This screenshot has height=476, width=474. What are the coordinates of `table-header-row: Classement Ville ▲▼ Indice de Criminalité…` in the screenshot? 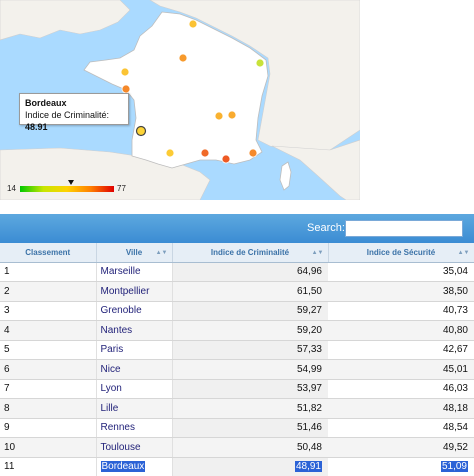 It's located at (237, 253).